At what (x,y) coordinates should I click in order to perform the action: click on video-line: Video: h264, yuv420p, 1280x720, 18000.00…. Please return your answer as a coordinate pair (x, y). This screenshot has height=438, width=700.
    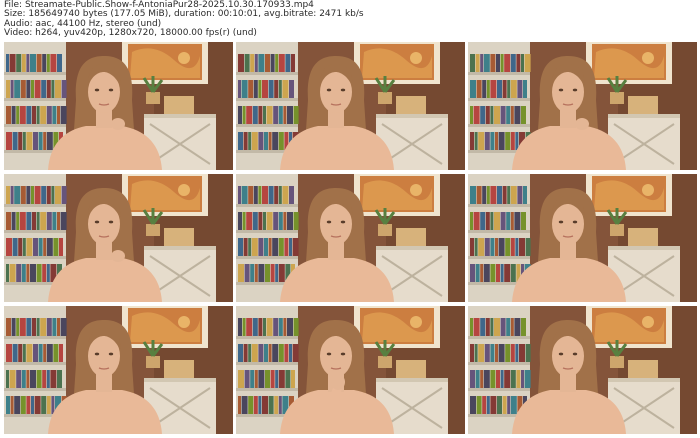
    Looking at the image, I should click on (130, 33).